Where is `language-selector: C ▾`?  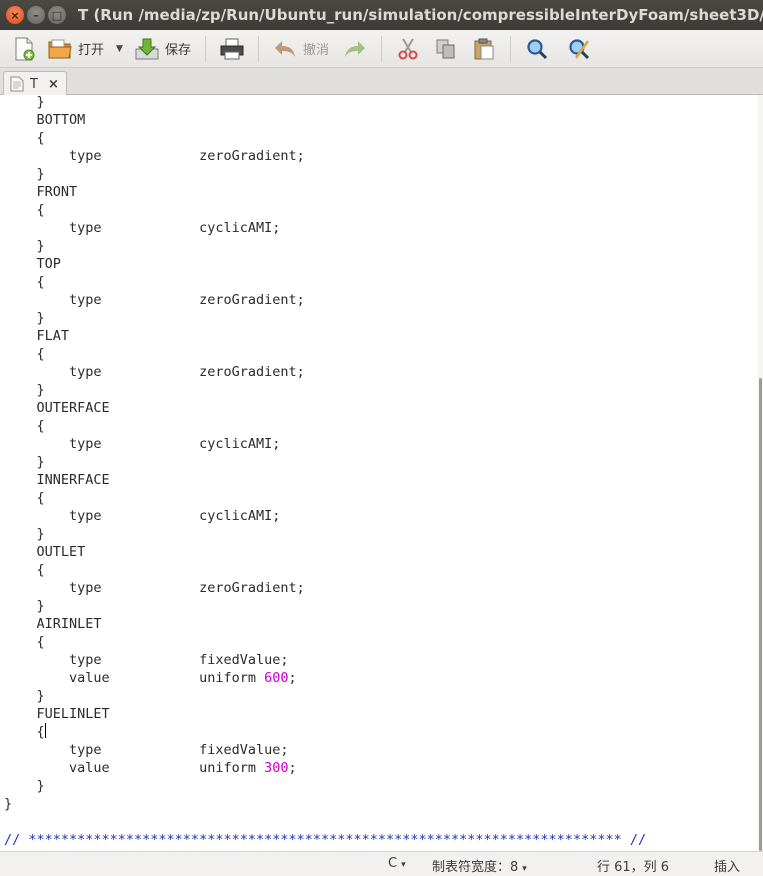 language-selector: C ▾ is located at coordinates (397, 863).